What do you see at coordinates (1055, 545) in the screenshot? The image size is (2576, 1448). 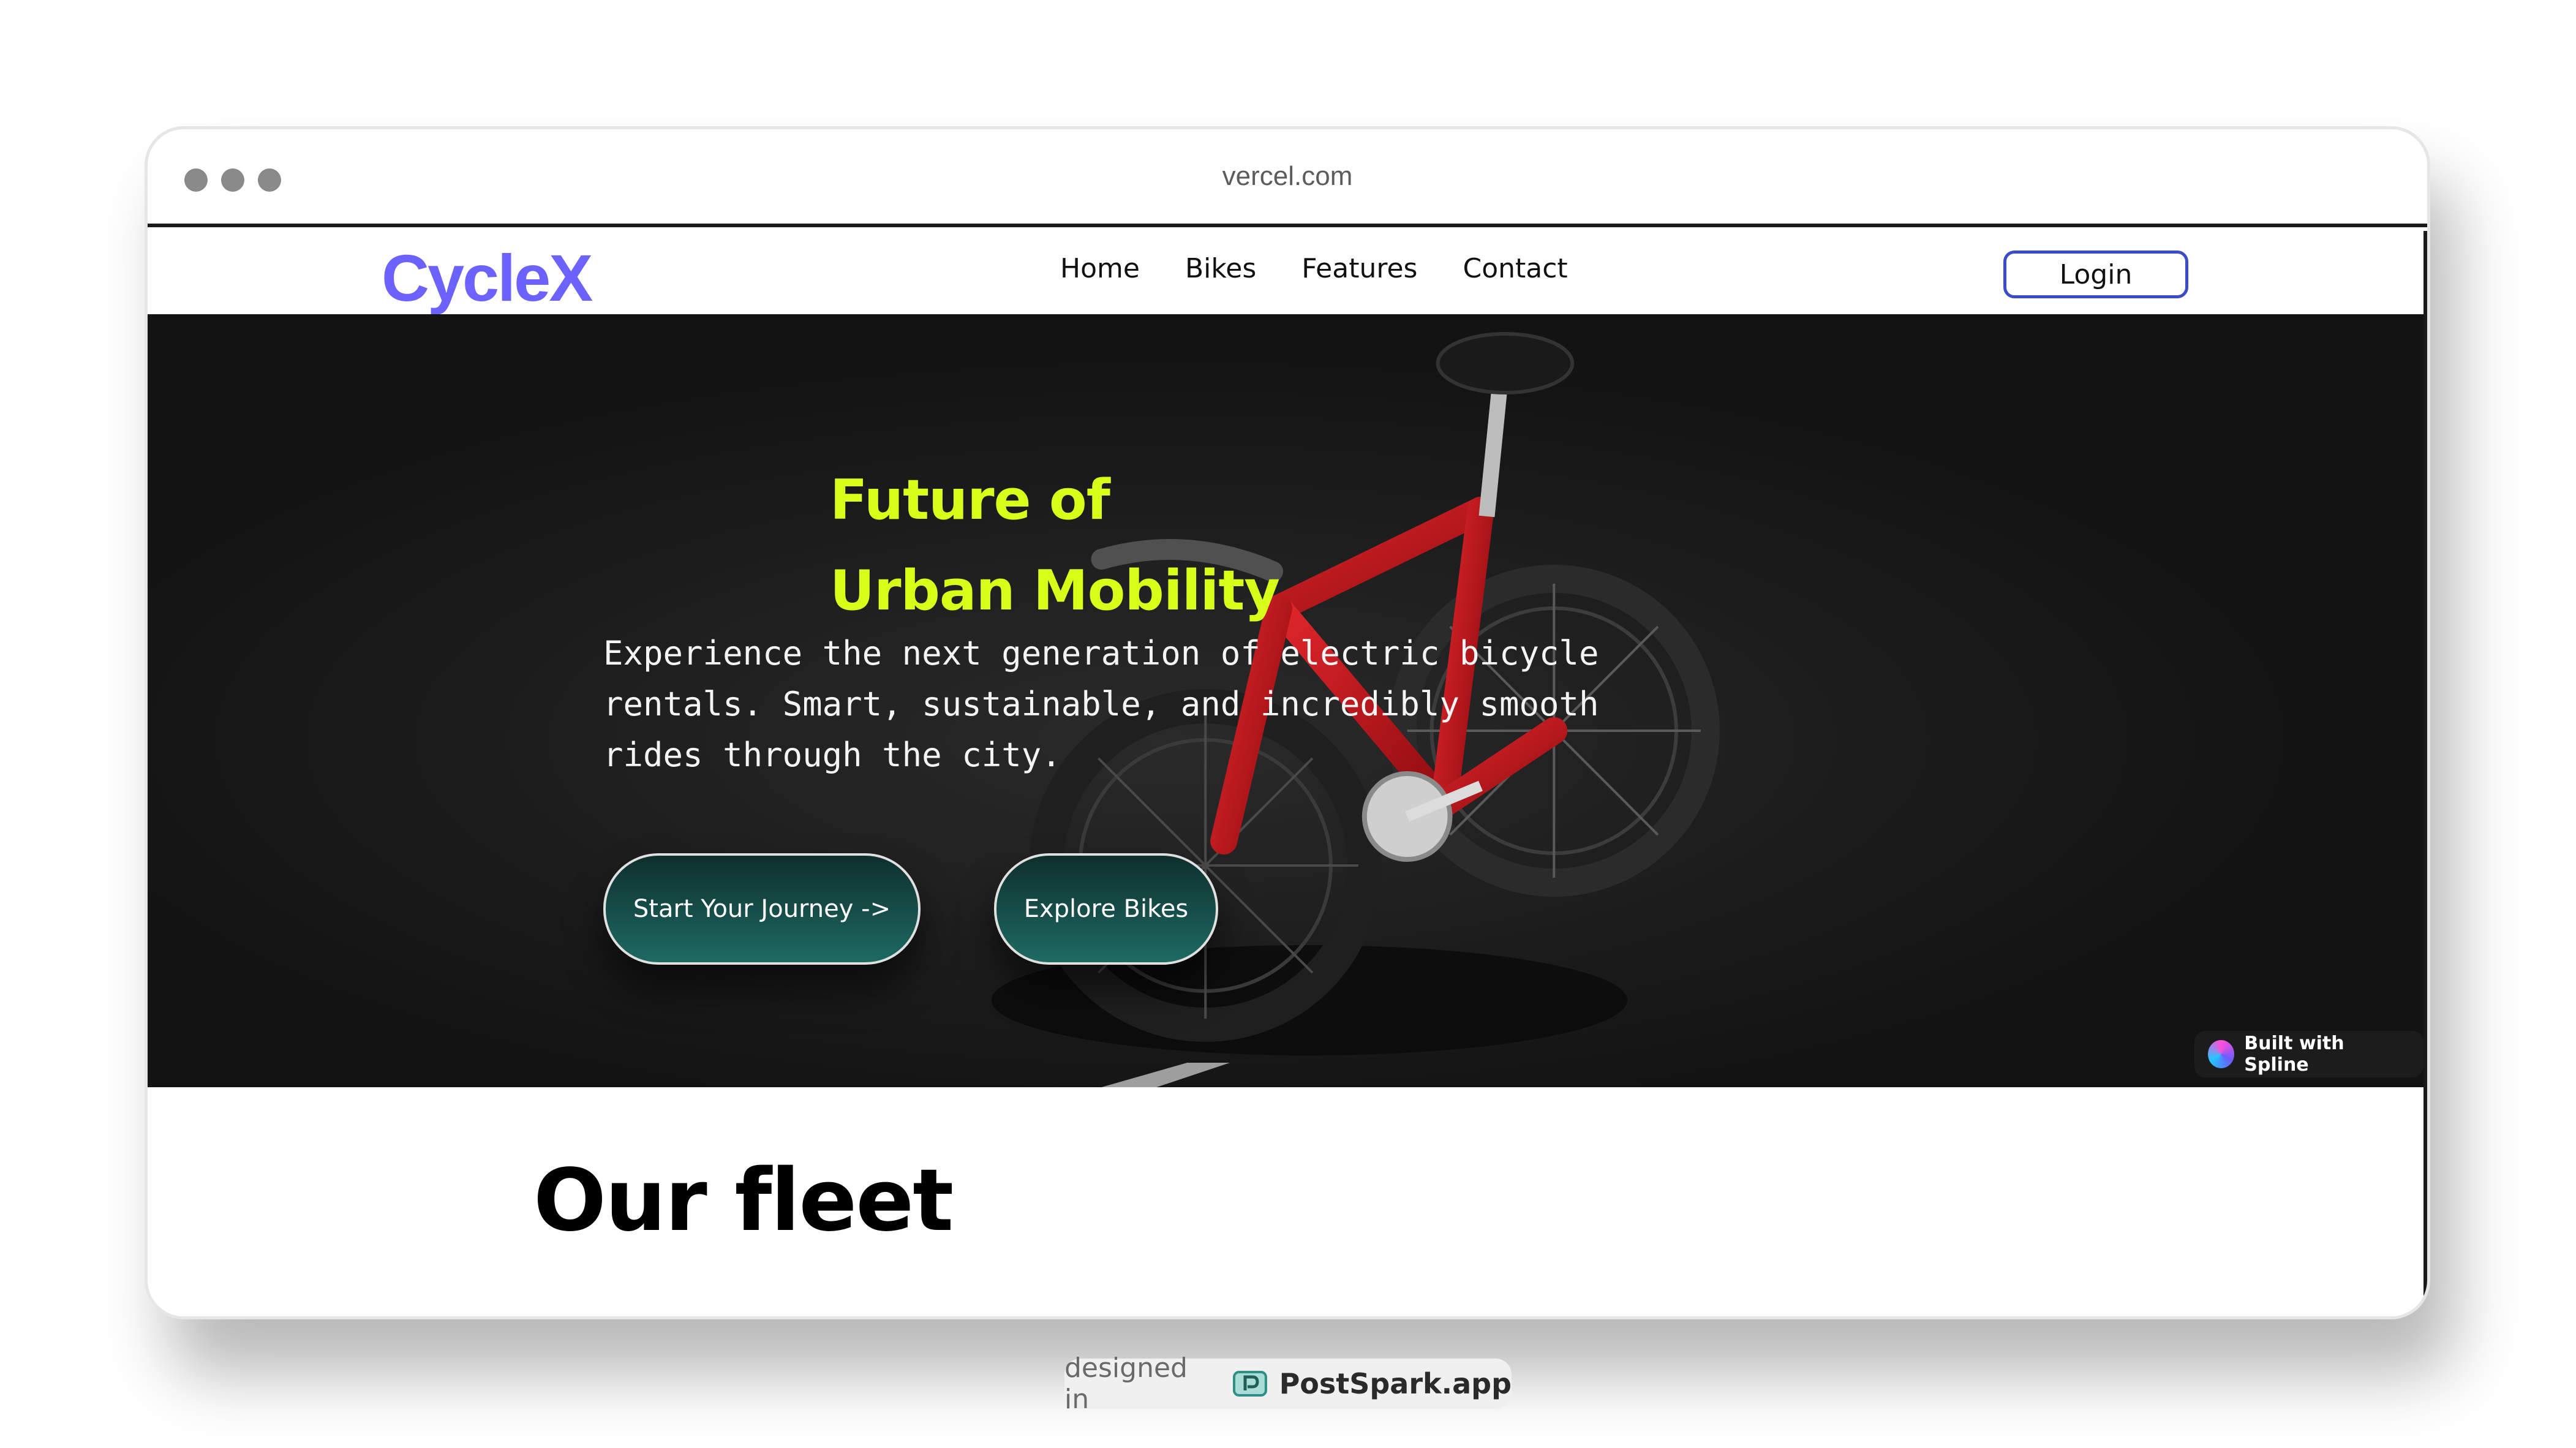 I see `hero-headline: Future of Urban Mobility` at bounding box center [1055, 545].